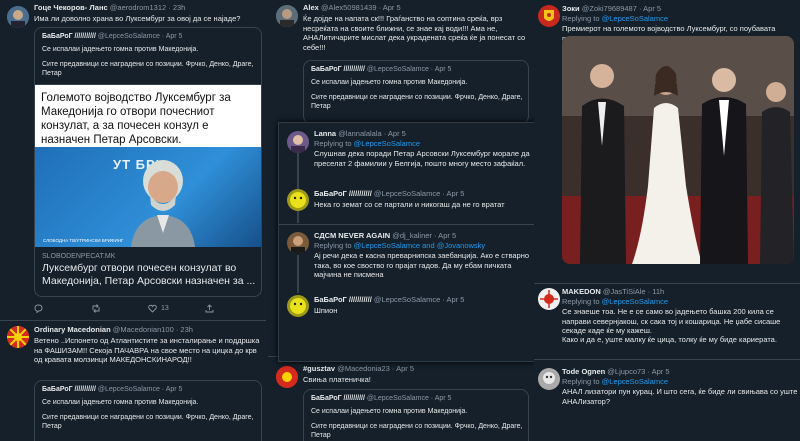  I want to click on author-meta: @Macedonian100 · 23h, so click(153, 329).